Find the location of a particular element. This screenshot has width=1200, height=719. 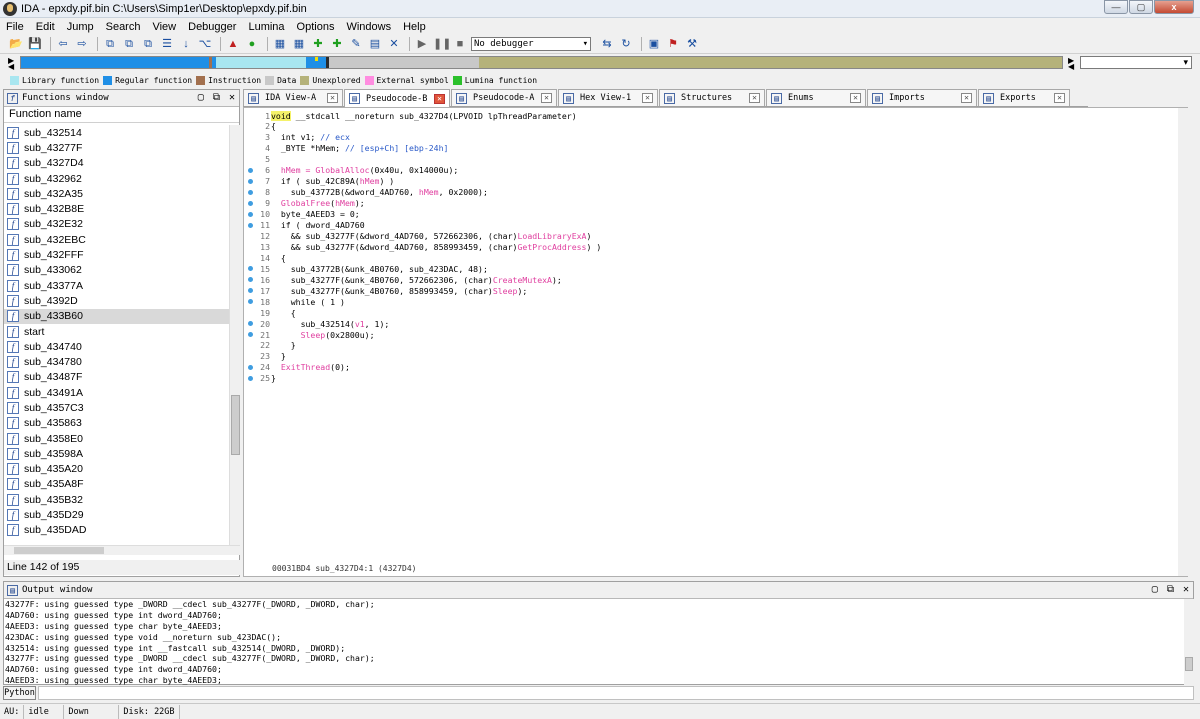

function-list-item: f sub_43491A is located at coordinates (116, 392).